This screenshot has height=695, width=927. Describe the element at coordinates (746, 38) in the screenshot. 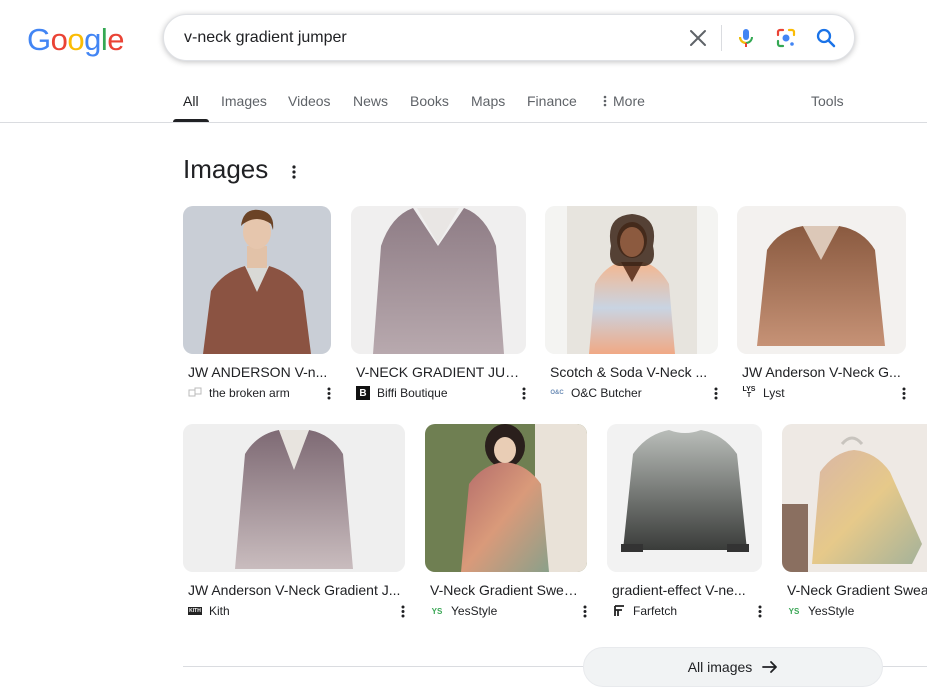

I see `microphone-icon` at that location.